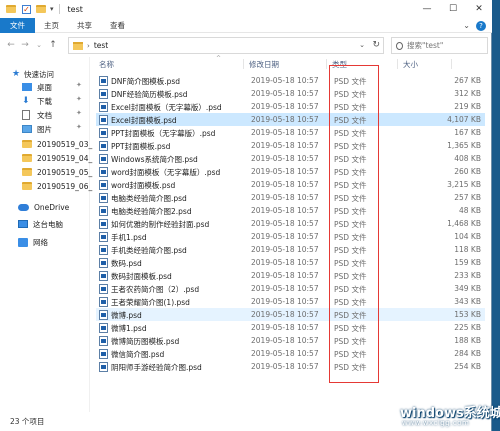 This screenshot has width=500, height=431. I want to click on column-header-date: 修改日期, so click(264, 64).